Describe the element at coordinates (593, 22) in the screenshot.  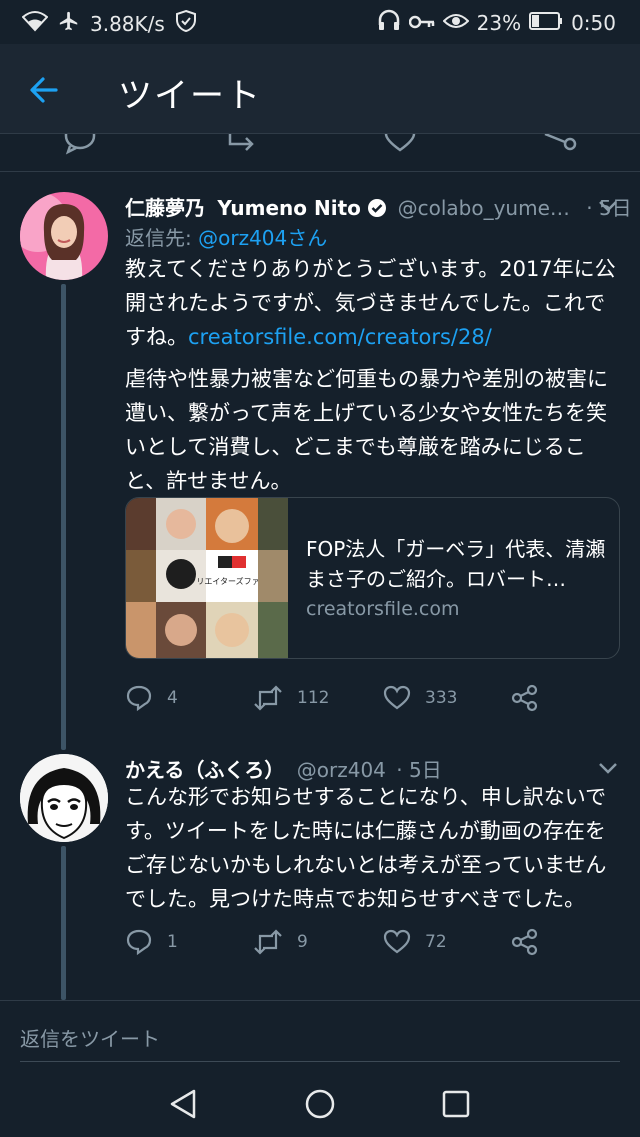
I see `clock: 0:50` at that location.